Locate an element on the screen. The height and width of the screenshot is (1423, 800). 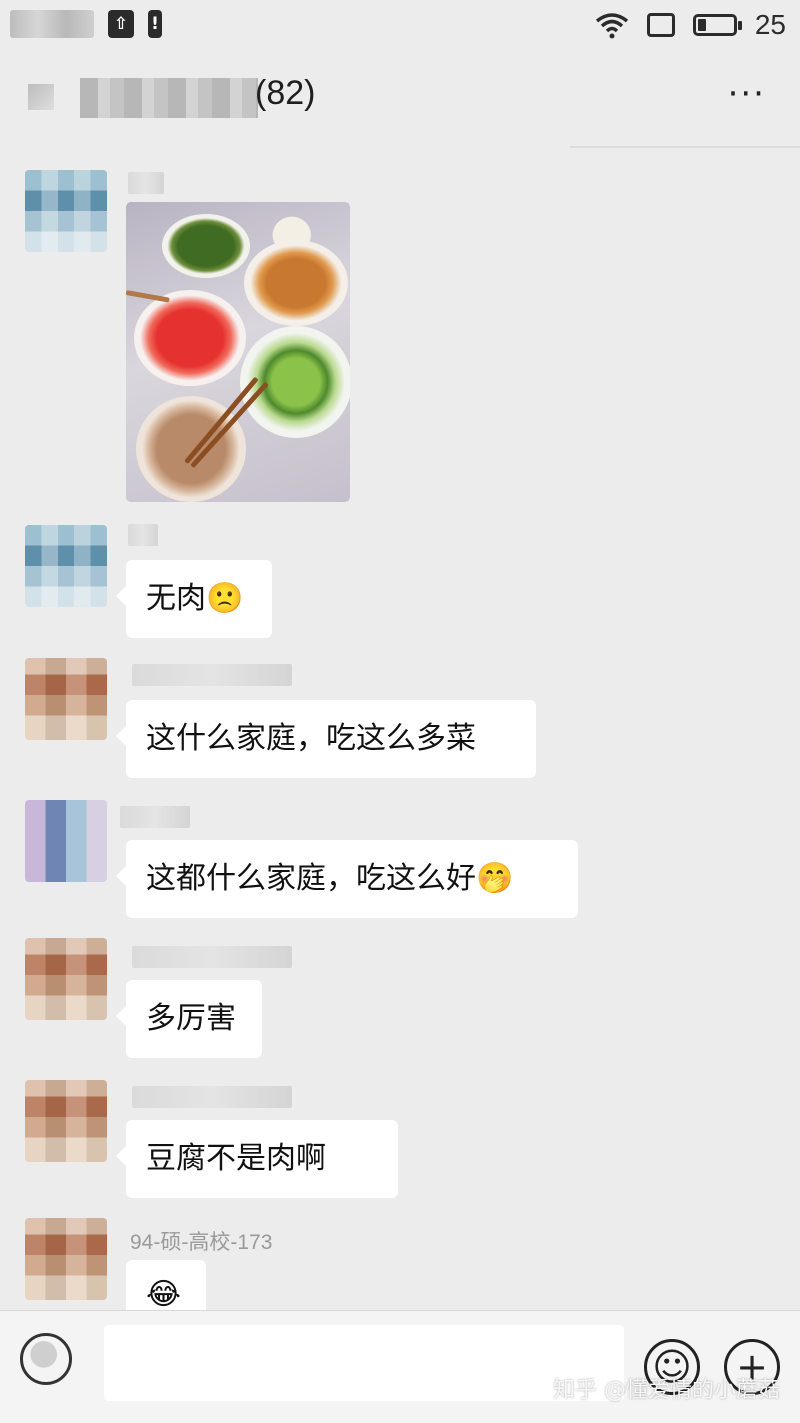
chopsticks is located at coordinates (148, 296).